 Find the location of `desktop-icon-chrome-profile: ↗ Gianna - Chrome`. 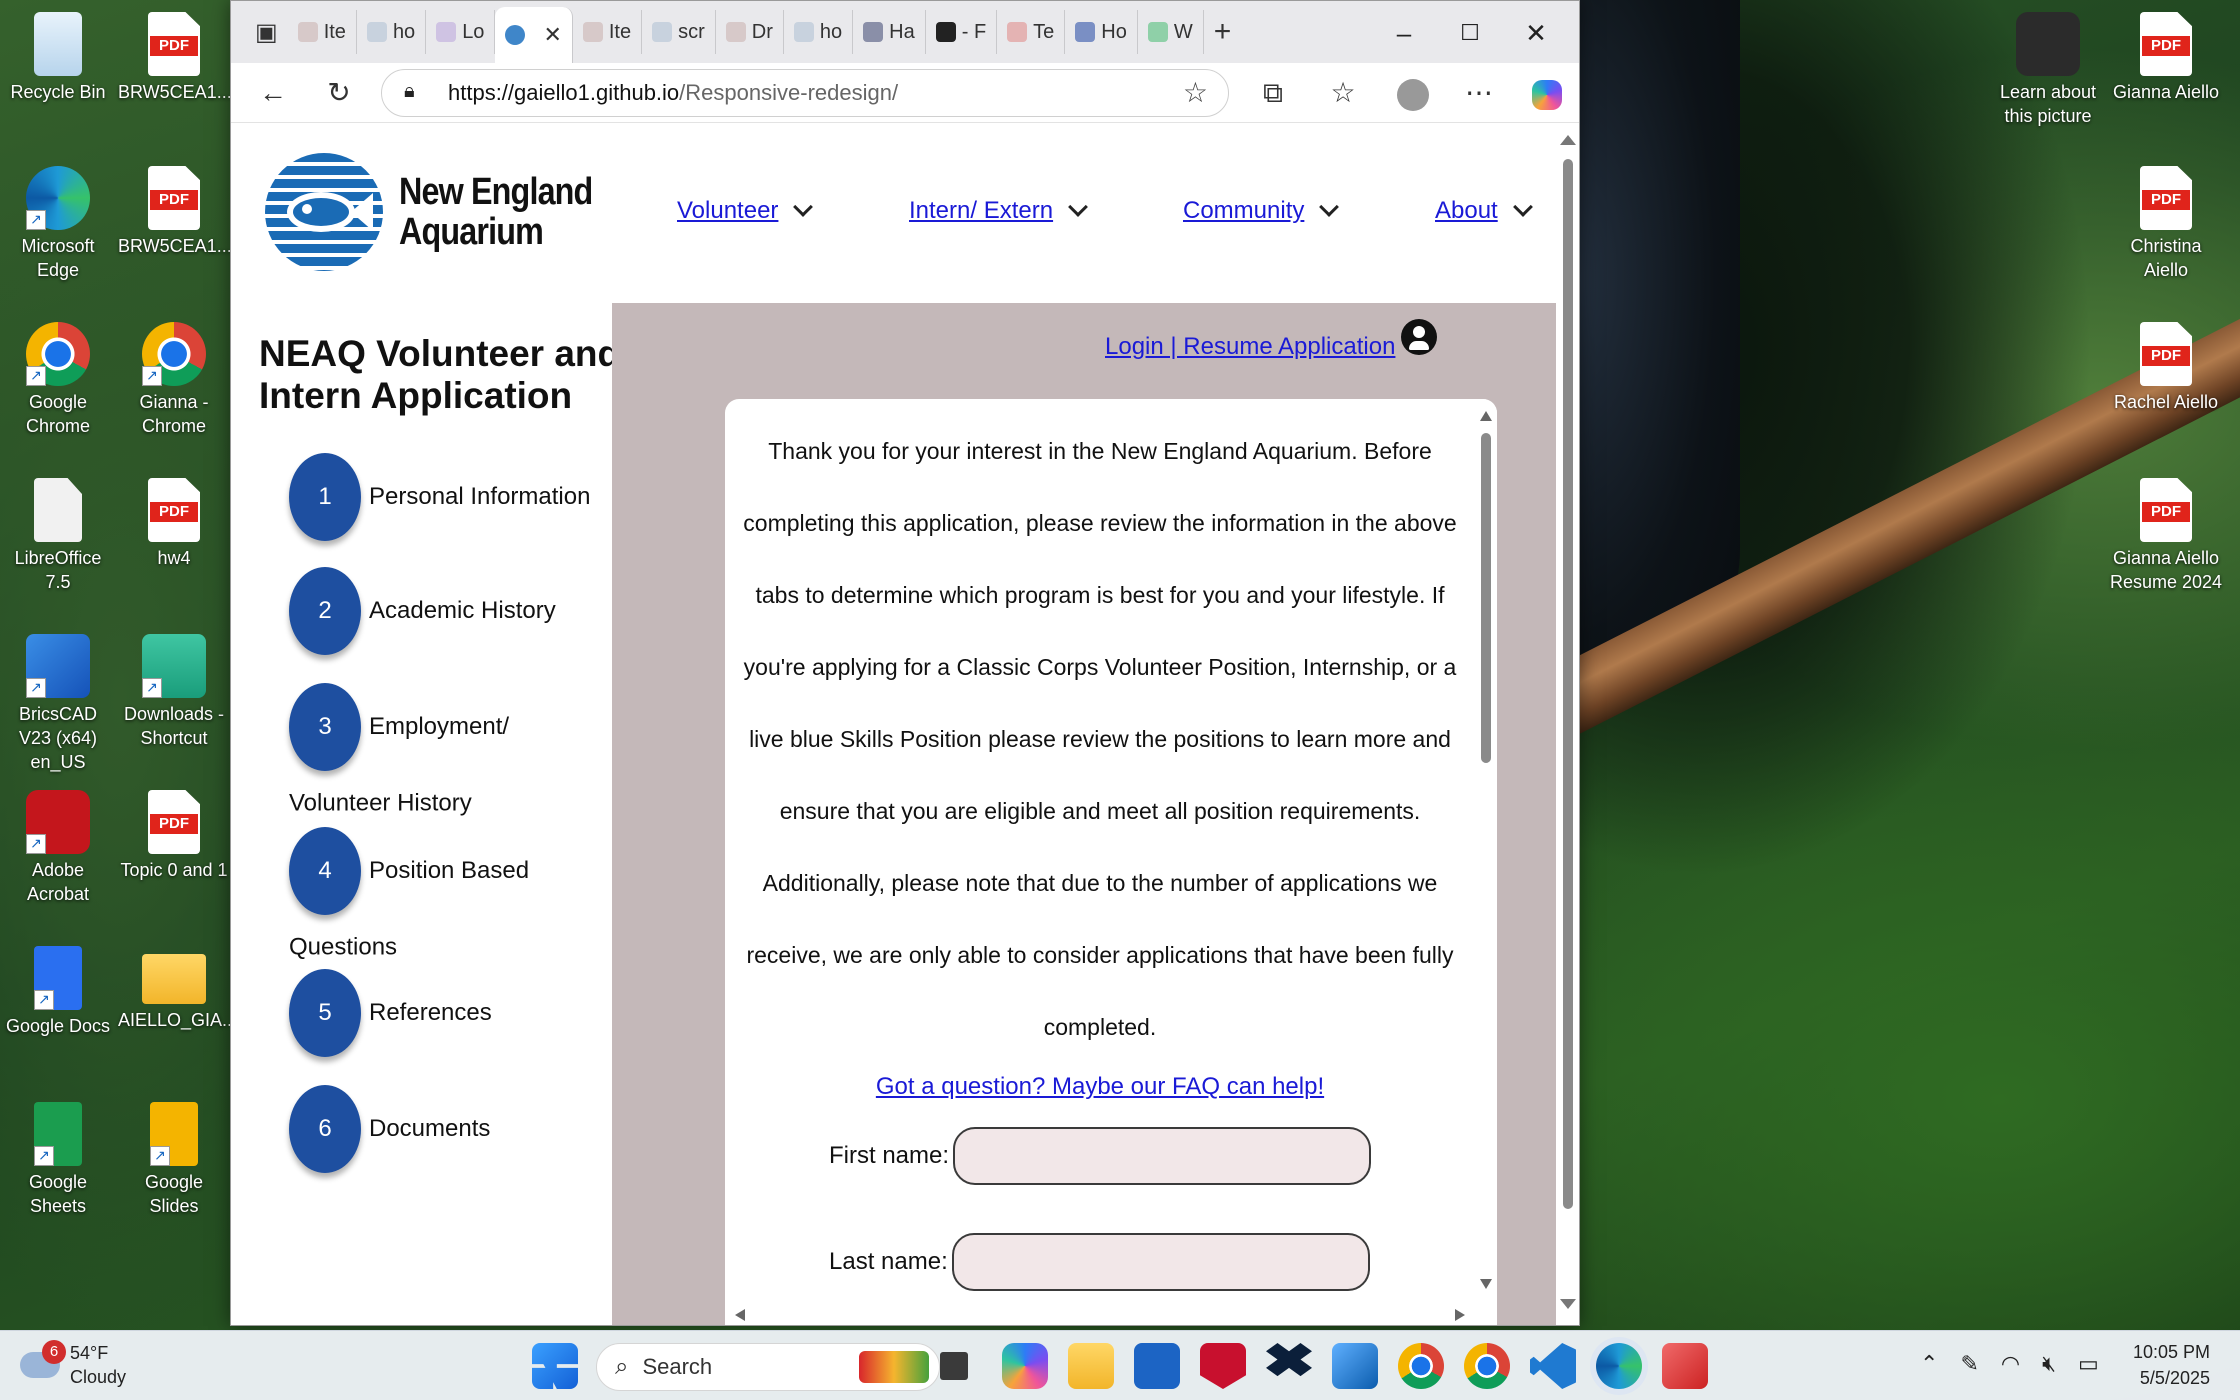

desktop-icon-chrome-profile: ↗ Gianna - Chrome is located at coordinates (174, 377).